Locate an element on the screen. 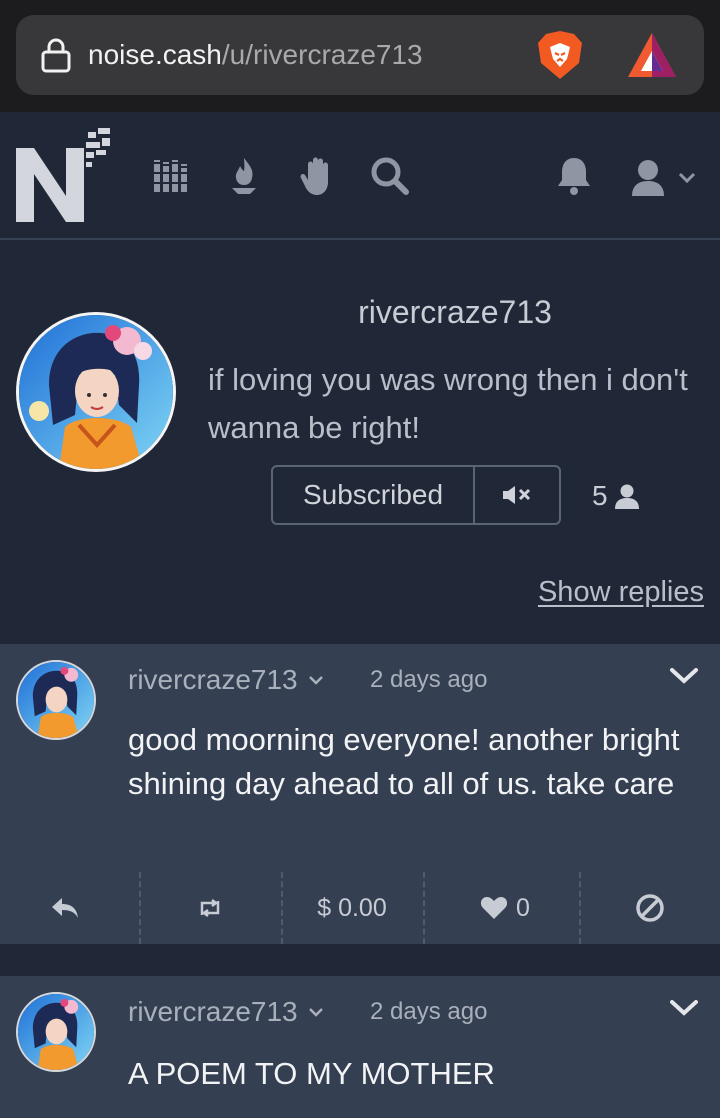 The image size is (720, 1118). browser-toolbar: noise.cash/u/rivercraze713 is located at coordinates (360, 56).